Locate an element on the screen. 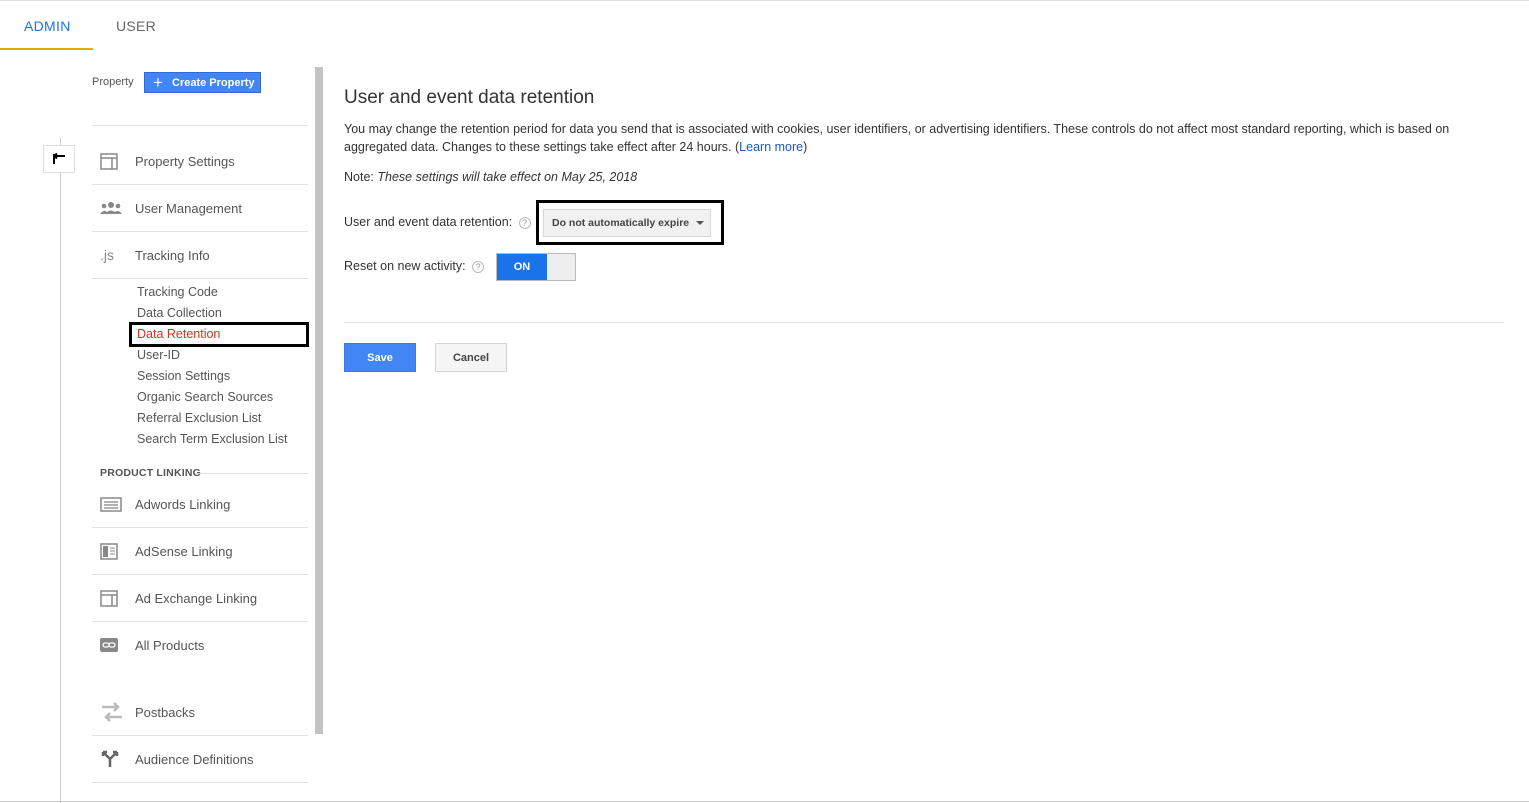 This screenshot has height=803, width=1529. toggle-knob is located at coordinates (561, 267).